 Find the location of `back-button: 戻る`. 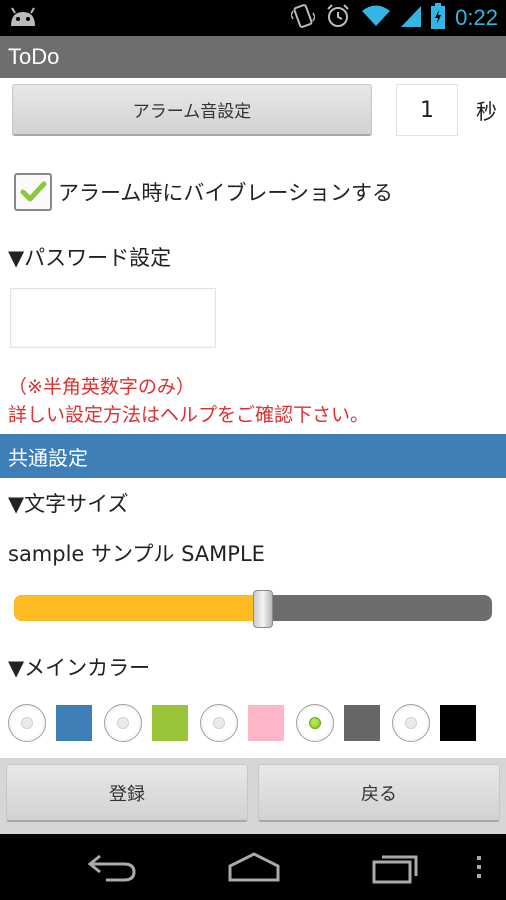

back-button: 戻る is located at coordinates (379, 793).